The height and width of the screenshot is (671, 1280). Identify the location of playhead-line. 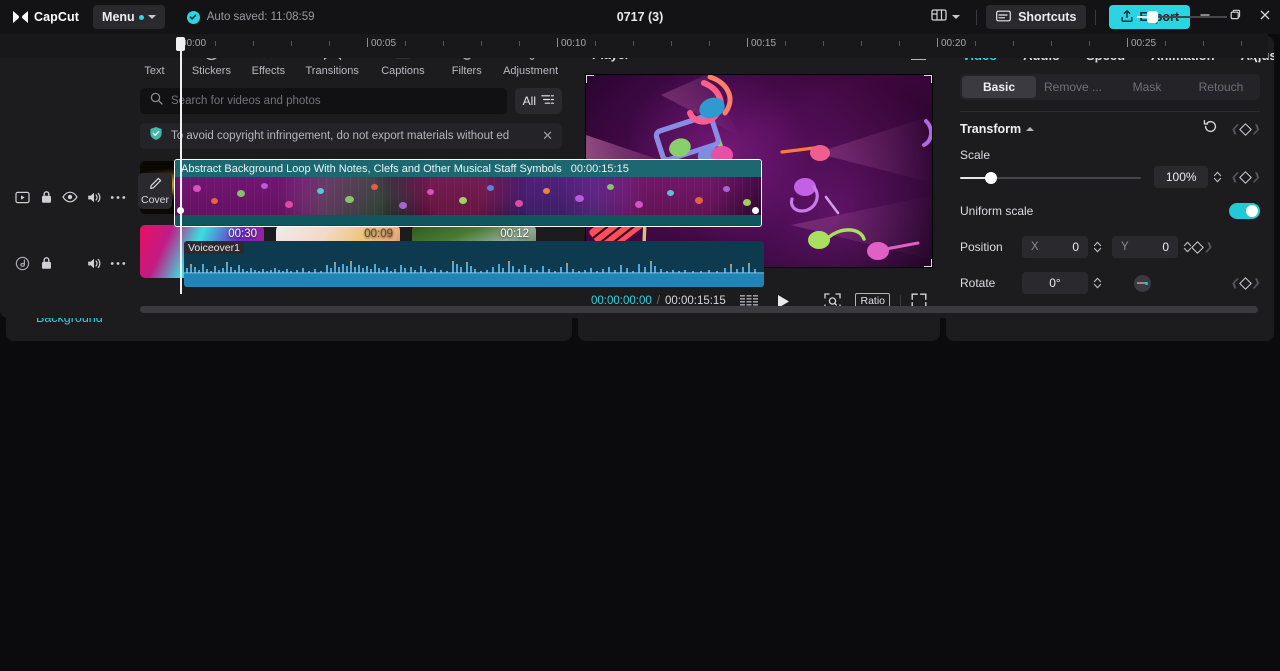
(181, 171).